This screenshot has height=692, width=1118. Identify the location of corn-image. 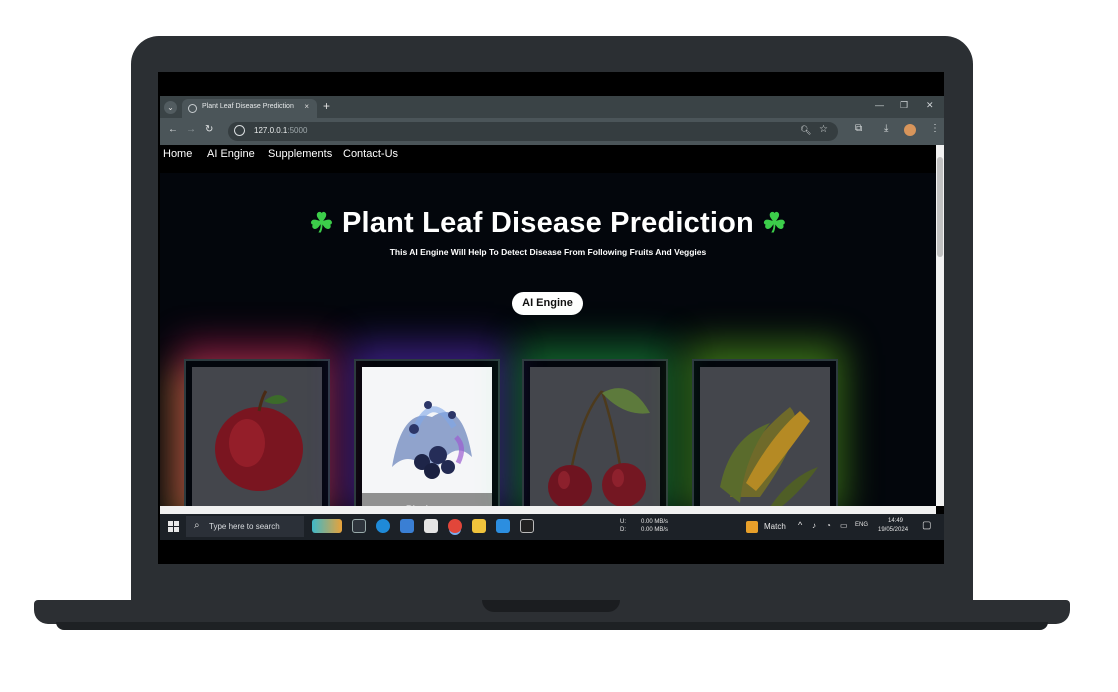
(769, 456).